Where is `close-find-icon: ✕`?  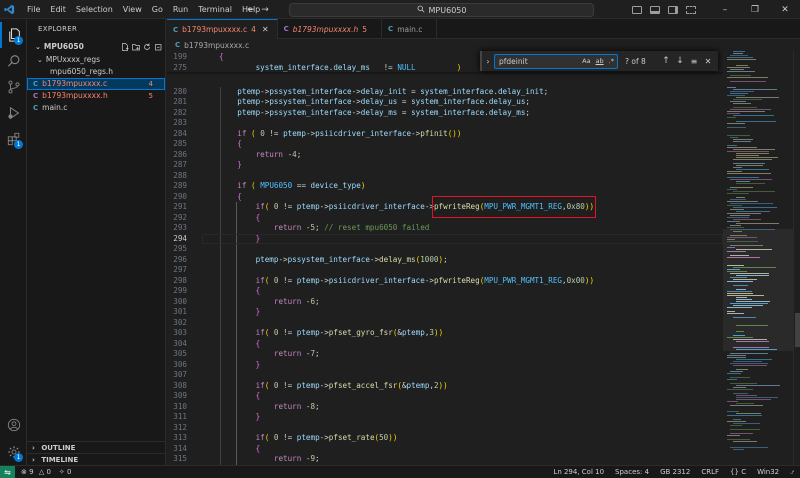 close-find-icon: ✕ is located at coordinates (708, 61).